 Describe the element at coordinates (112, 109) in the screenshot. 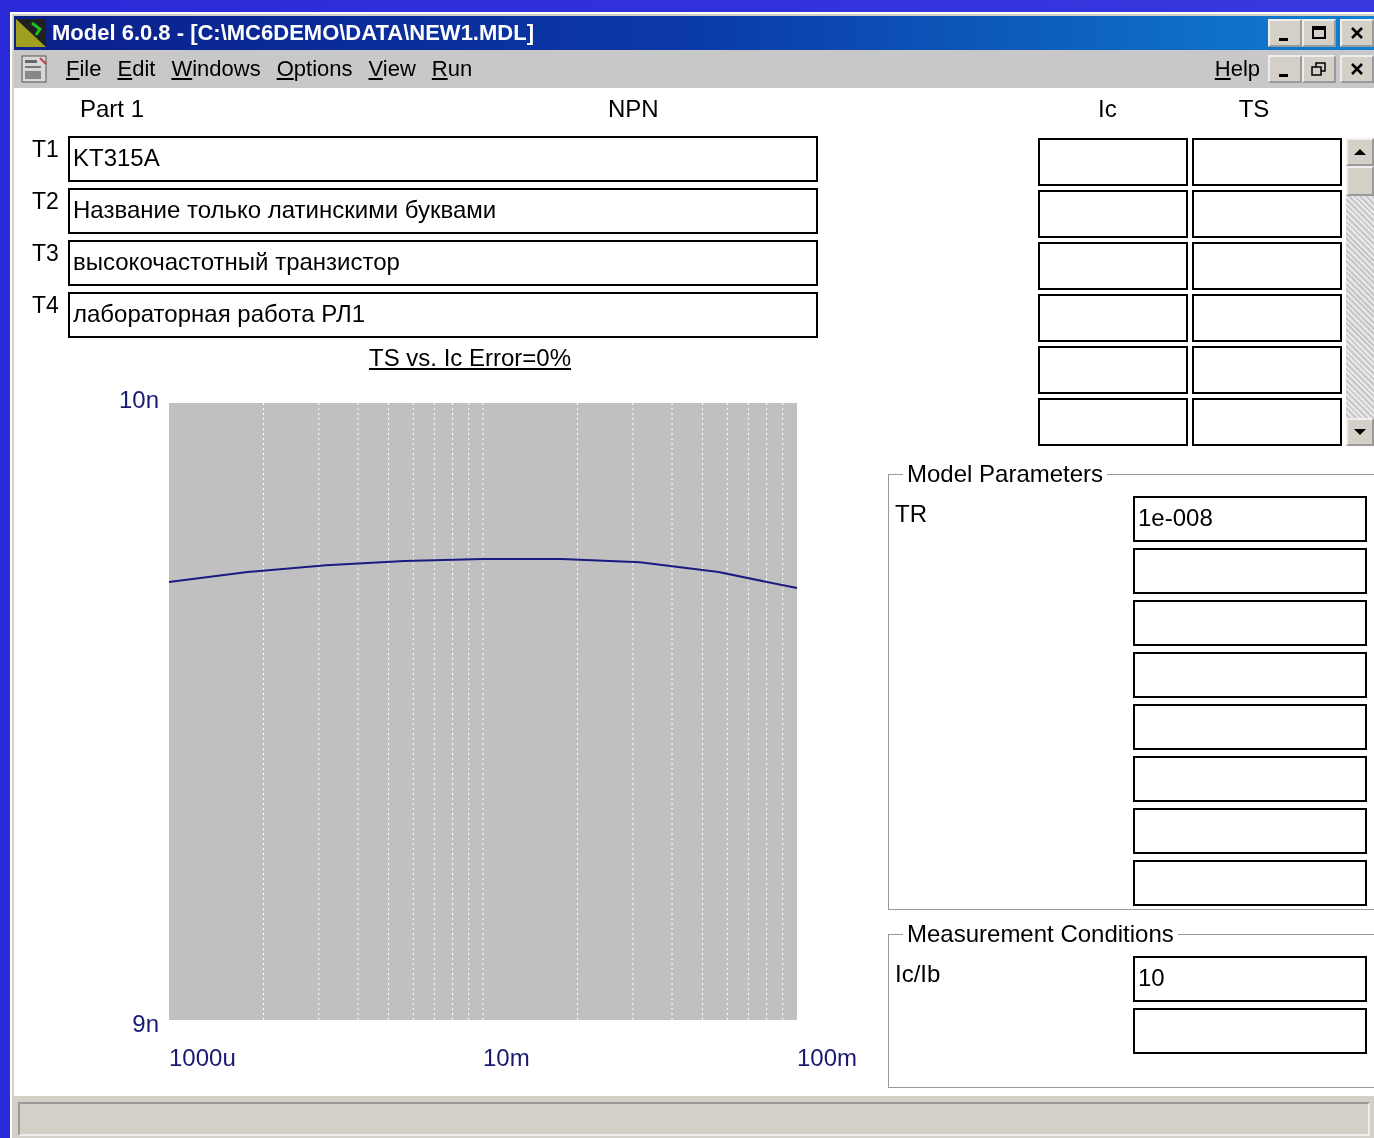

I see `part-label: Part 1` at that location.